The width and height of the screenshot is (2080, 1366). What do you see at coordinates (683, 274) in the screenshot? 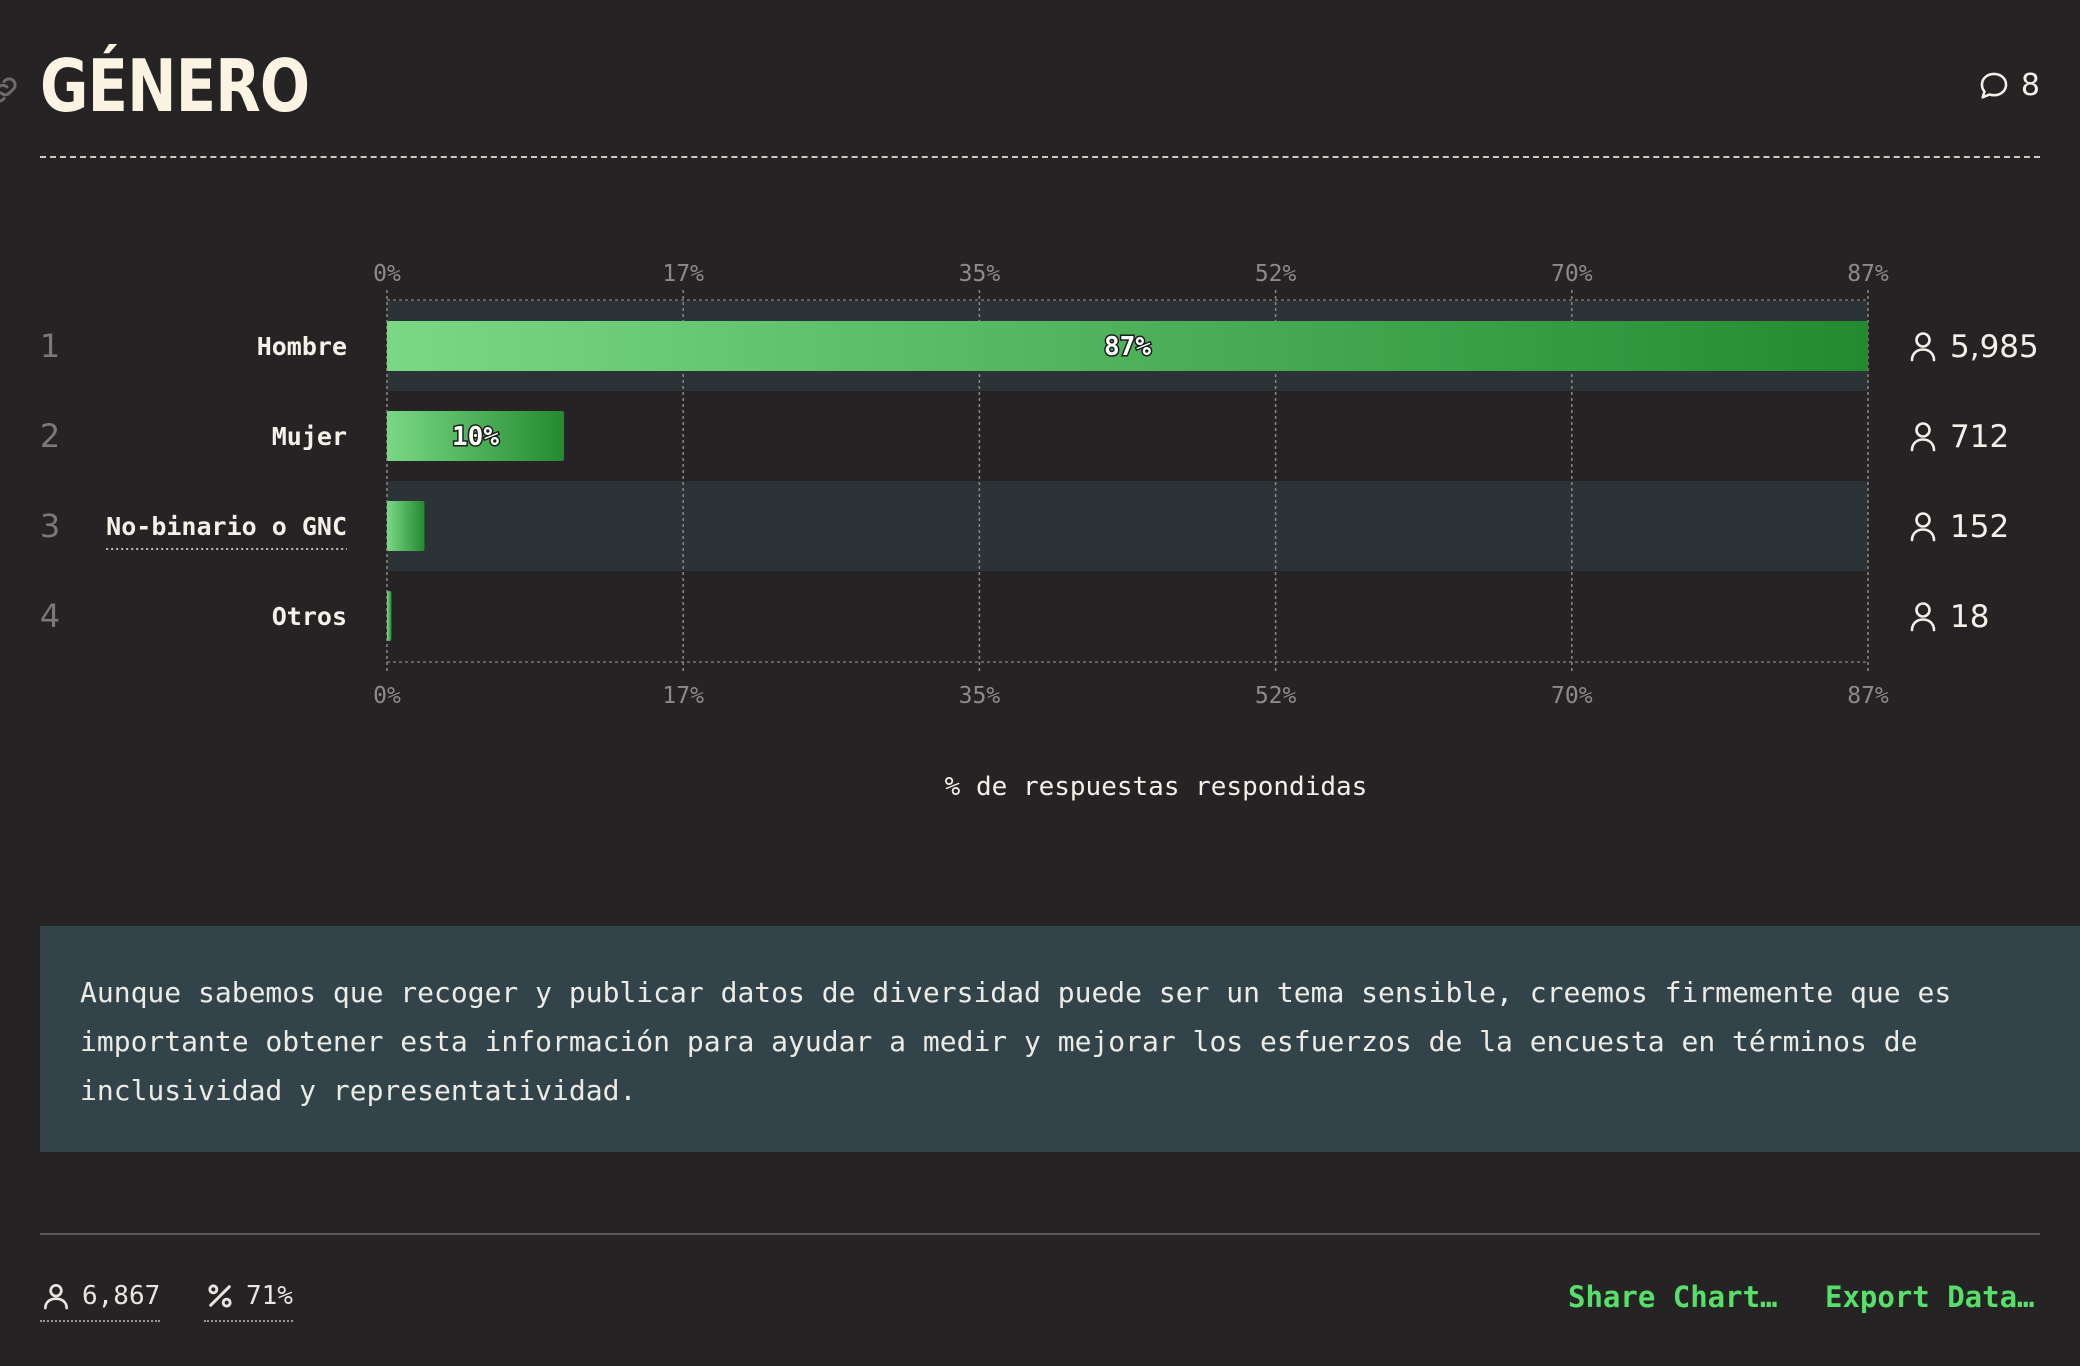
I see `x-tick-top: 17%` at bounding box center [683, 274].